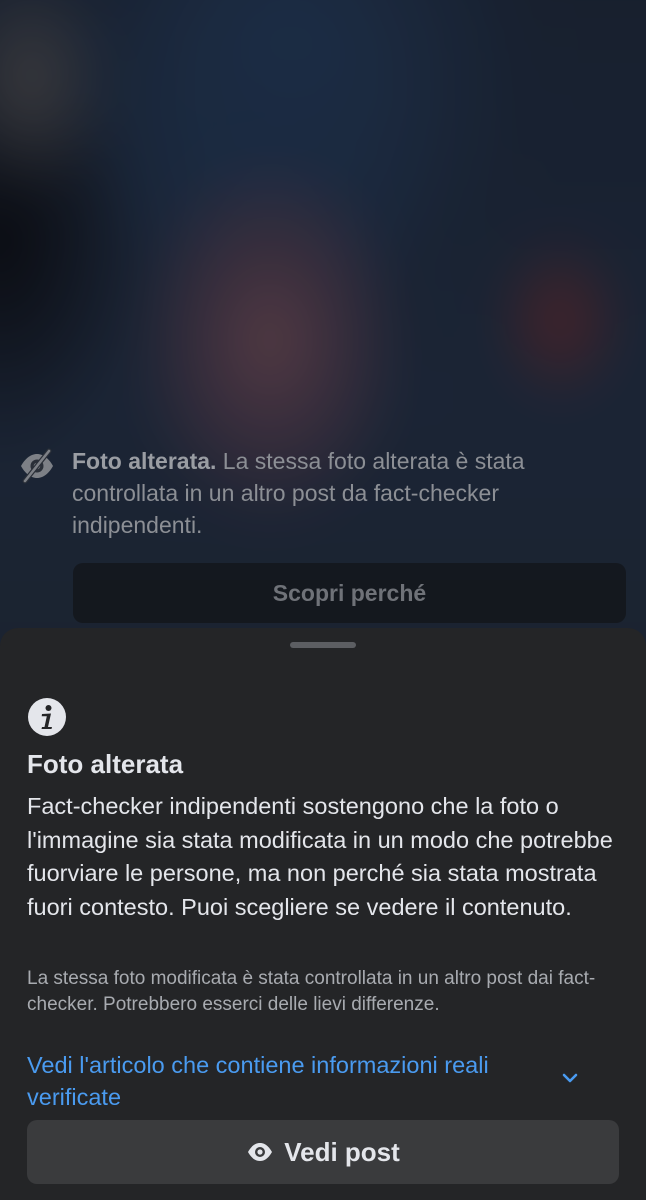 Image resolution: width=646 pixels, height=1200 pixels. Describe the element at coordinates (260, 1152) in the screenshot. I see `eye-icon` at that location.